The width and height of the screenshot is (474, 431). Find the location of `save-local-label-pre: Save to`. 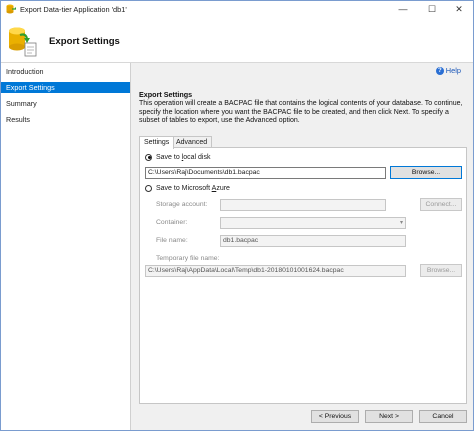

save-local-label-pre: Save to is located at coordinates (169, 157).